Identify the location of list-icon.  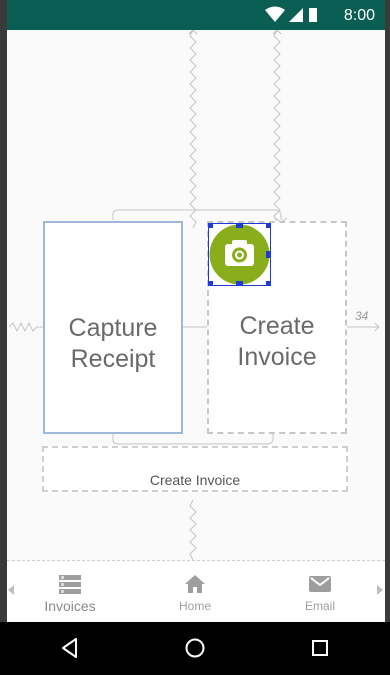
(70, 584).